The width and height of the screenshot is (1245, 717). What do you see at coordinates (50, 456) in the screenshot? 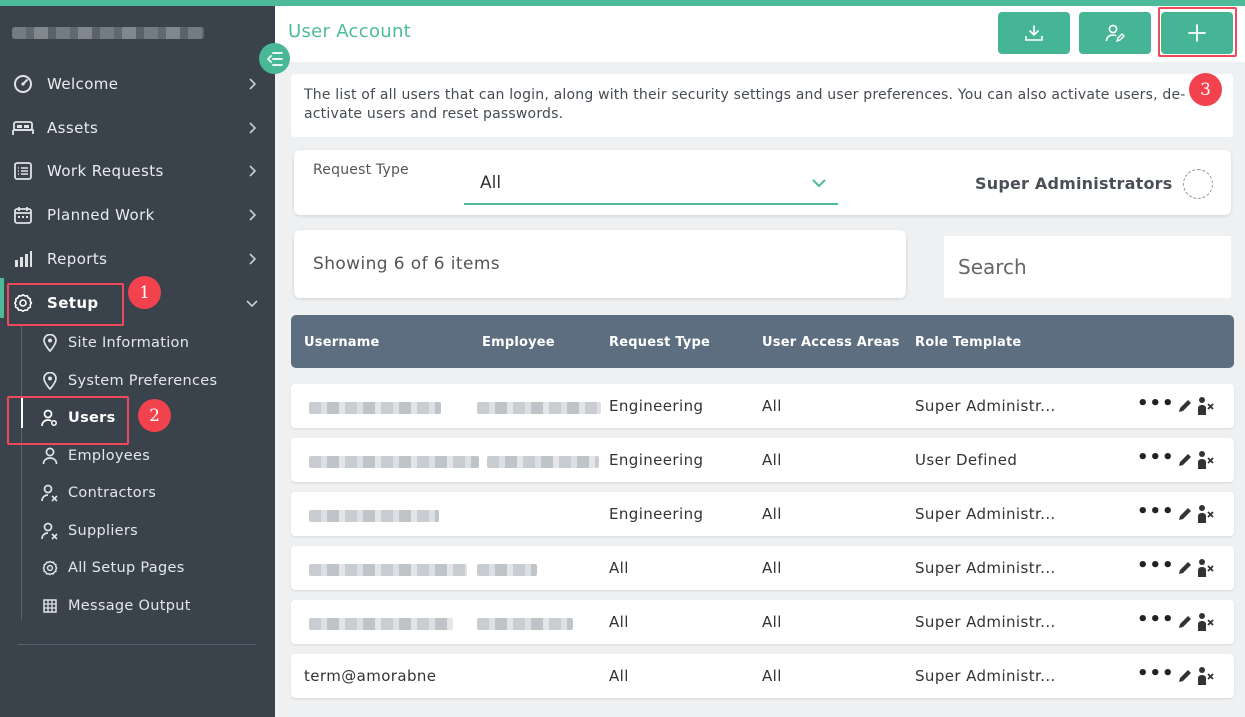
I see `user-icon` at bounding box center [50, 456].